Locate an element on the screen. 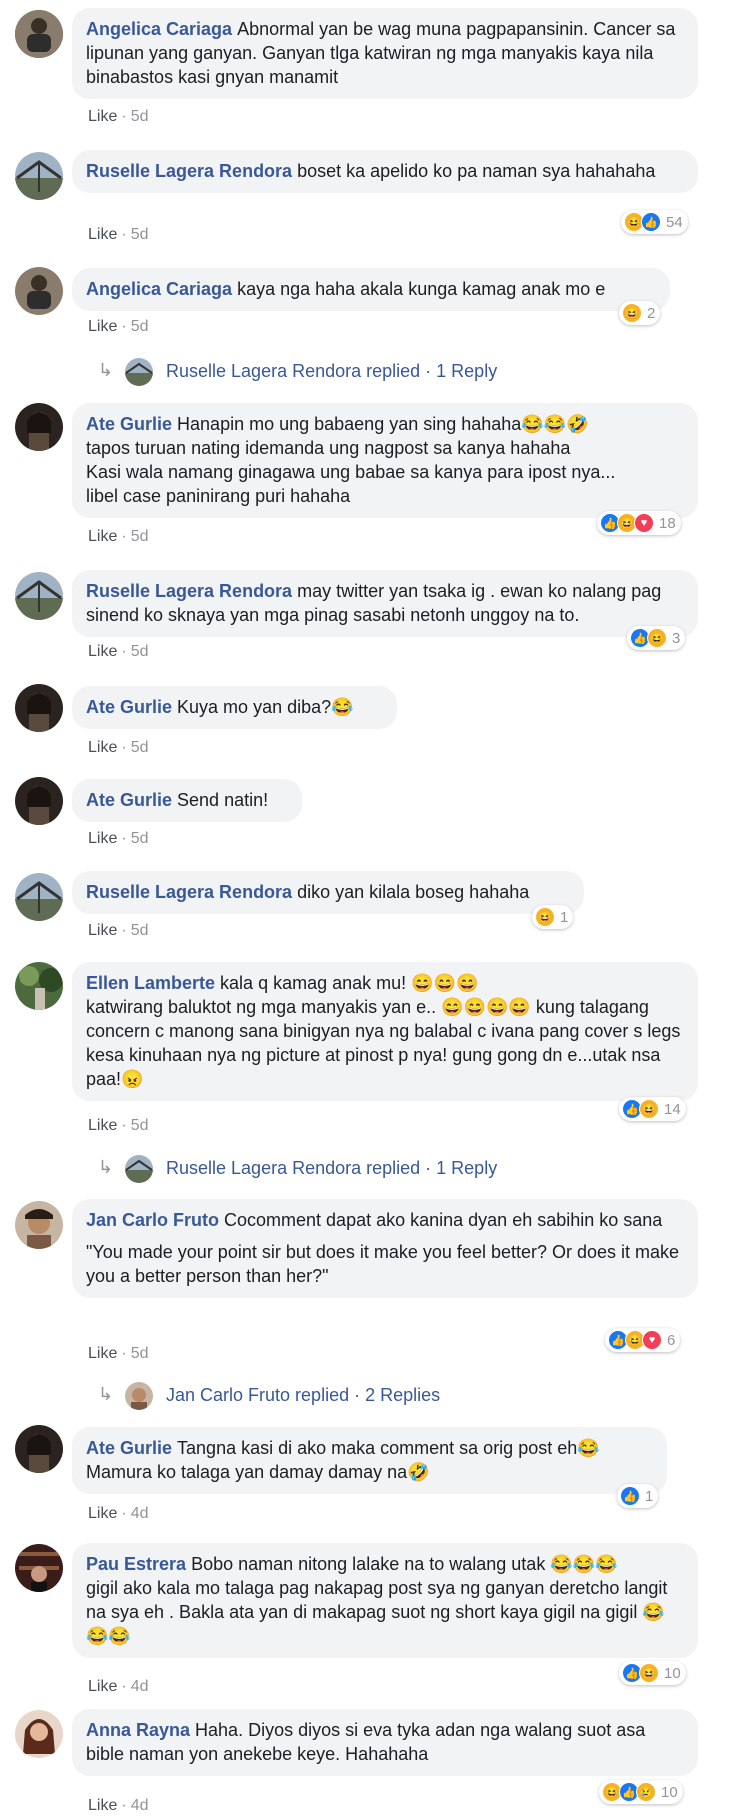 The width and height of the screenshot is (750, 1819). reaction-summary: 😆 👍 😢 10 is located at coordinates (641, 1792).